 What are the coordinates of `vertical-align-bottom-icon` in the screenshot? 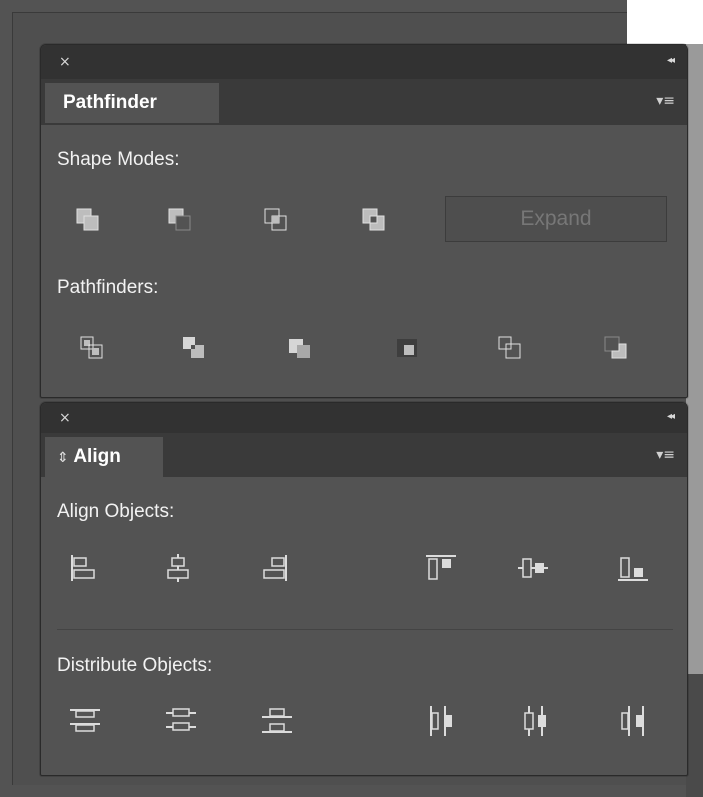 It's located at (633, 568).